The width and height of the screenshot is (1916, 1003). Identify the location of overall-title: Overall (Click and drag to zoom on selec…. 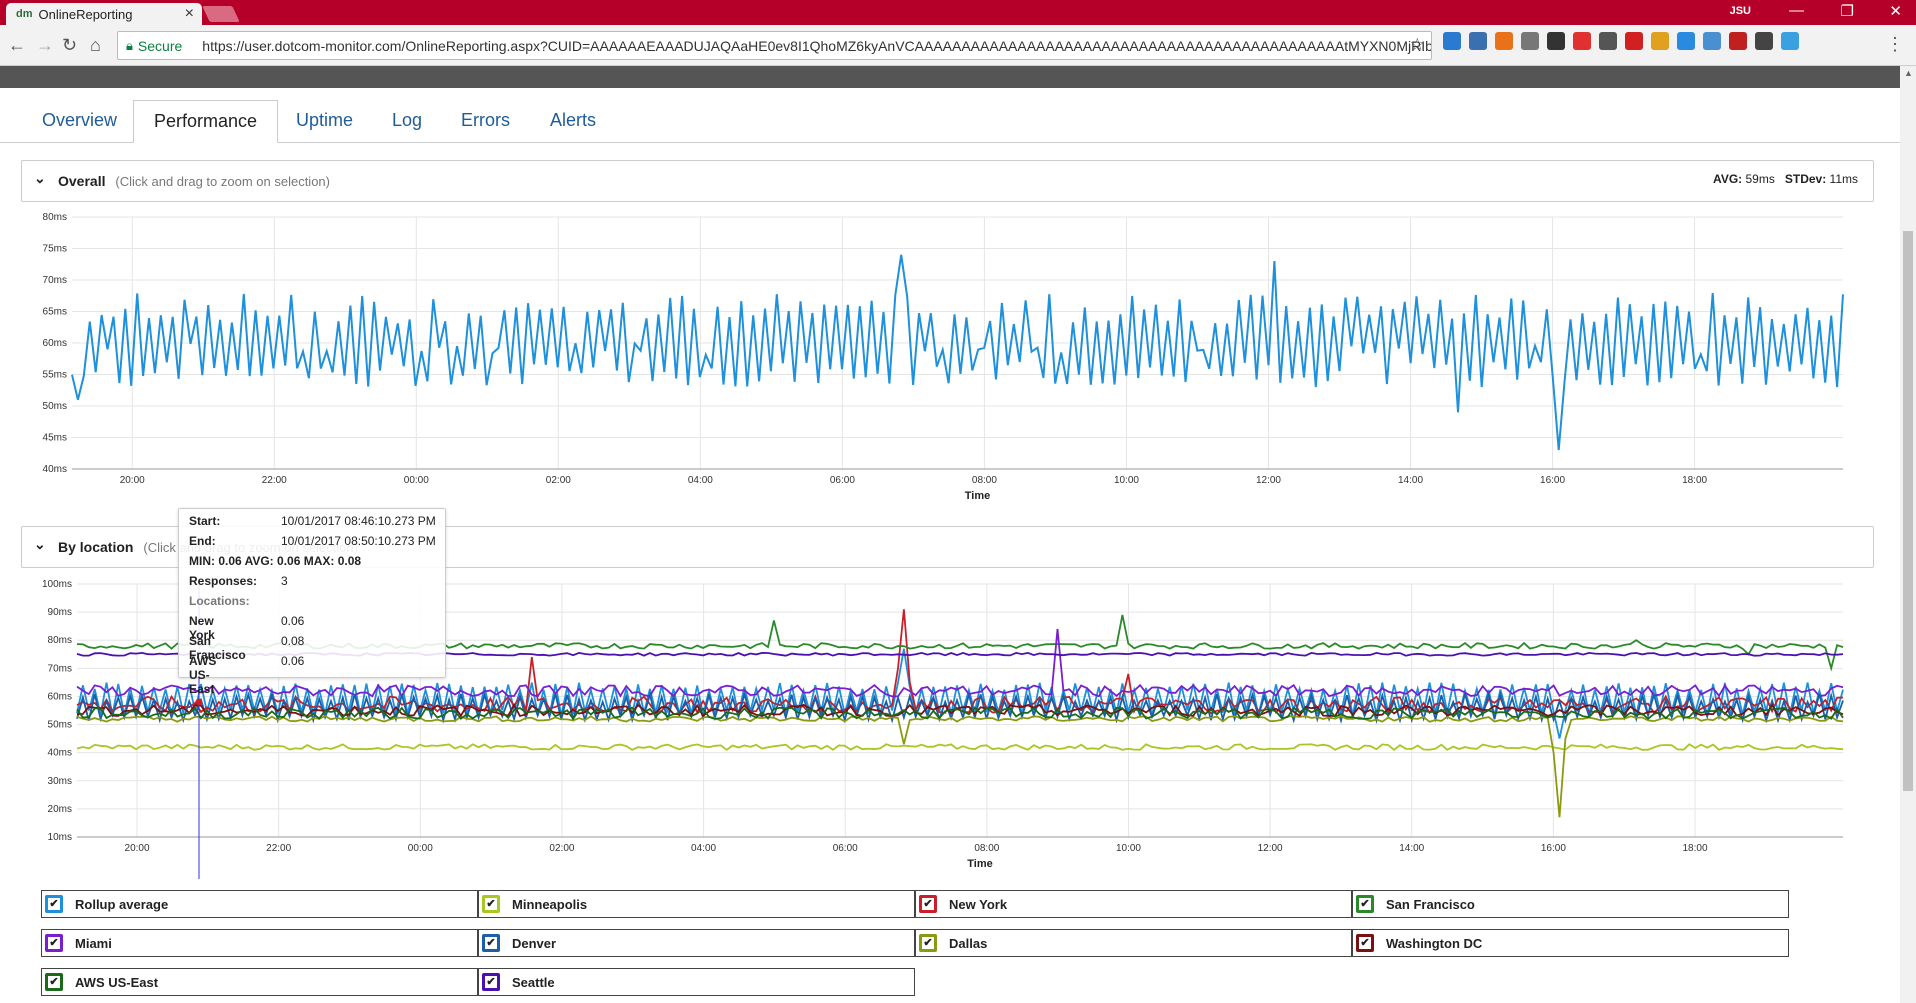
(194, 181).